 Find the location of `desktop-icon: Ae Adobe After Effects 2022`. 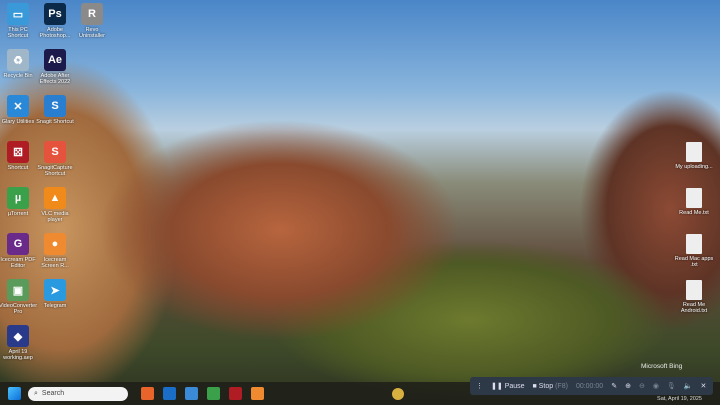

desktop-icon: Ae Adobe After Effects 2022 is located at coordinates (55, 67).